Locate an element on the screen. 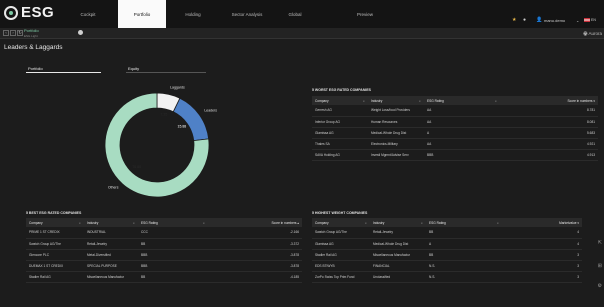  toolbar-right: 🖶 Aurora is located at coordinates (592, 34).